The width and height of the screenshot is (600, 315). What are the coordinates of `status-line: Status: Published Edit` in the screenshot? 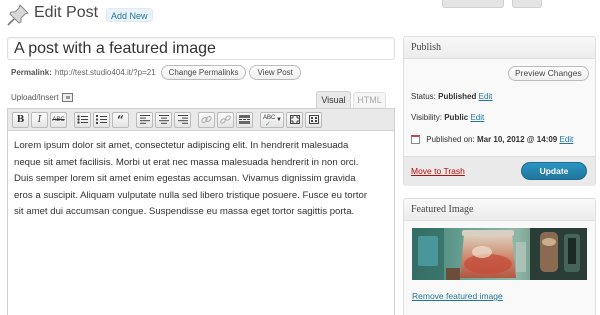 It's located at (451, 96).